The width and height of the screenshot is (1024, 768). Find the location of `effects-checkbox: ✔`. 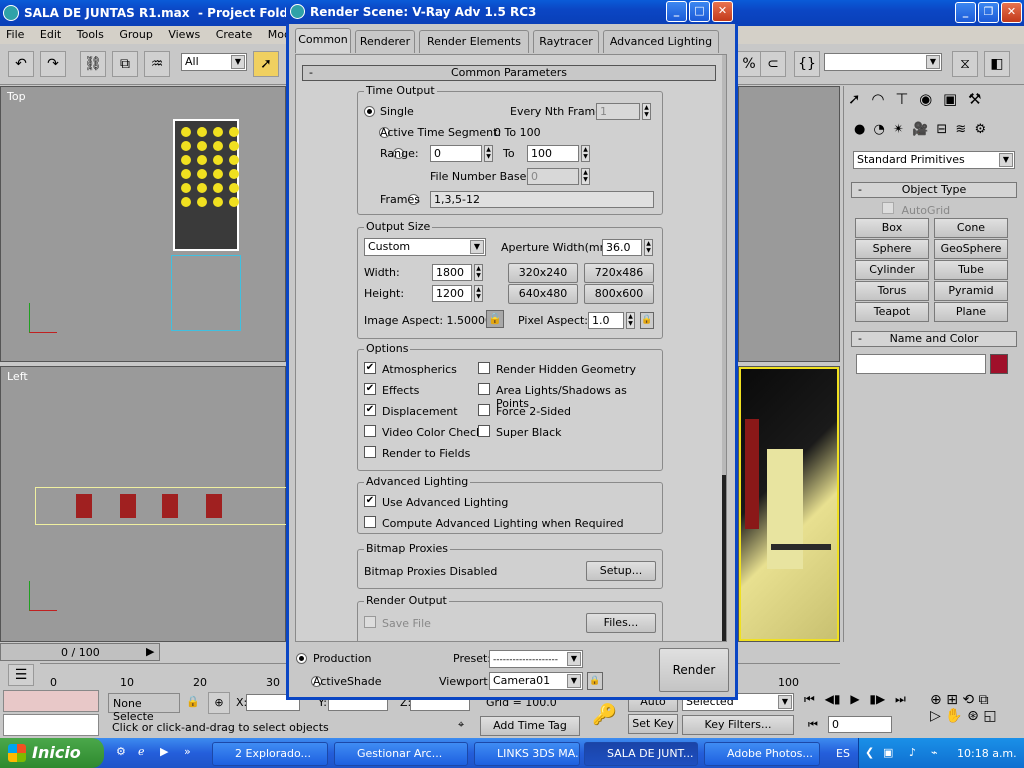

effects-checkbox: ✔ is located at coordinates (370, 389).